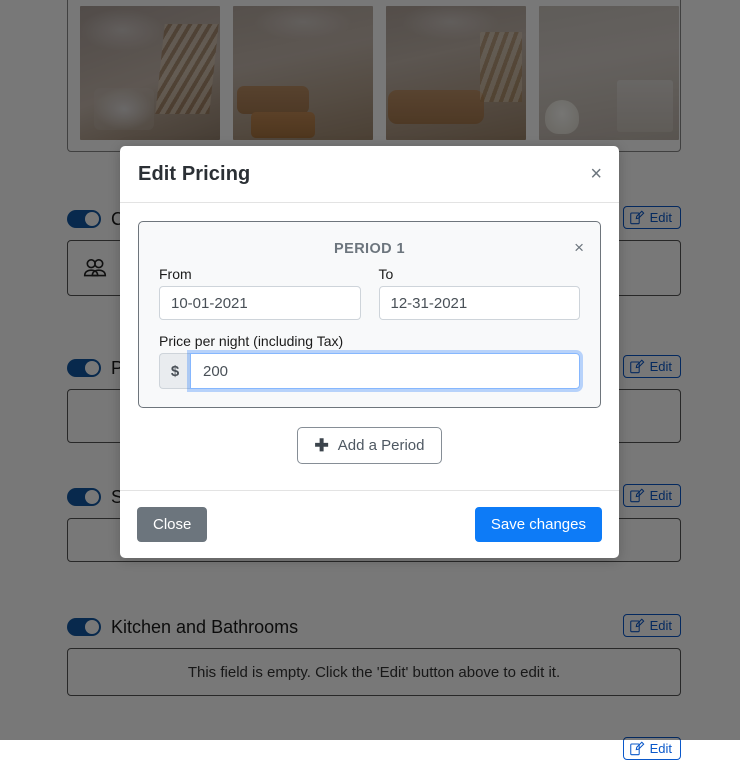 Image resolution: width=740 pixels, height=760 pixels. What do you see at coordinates (194, 174) in the screenshot?
I see `modal-title: Edit Pricing` at bounding box center [194, 174].